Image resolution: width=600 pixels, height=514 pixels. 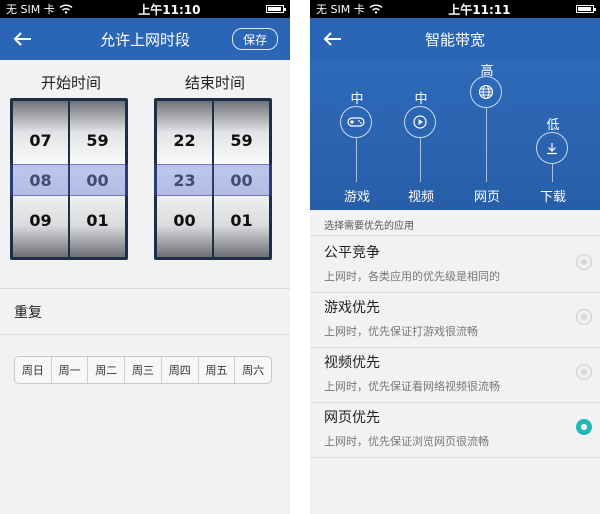 I want to click on end-time-picker: 22 23 00 59 00 01, so click(x=213, y=179).